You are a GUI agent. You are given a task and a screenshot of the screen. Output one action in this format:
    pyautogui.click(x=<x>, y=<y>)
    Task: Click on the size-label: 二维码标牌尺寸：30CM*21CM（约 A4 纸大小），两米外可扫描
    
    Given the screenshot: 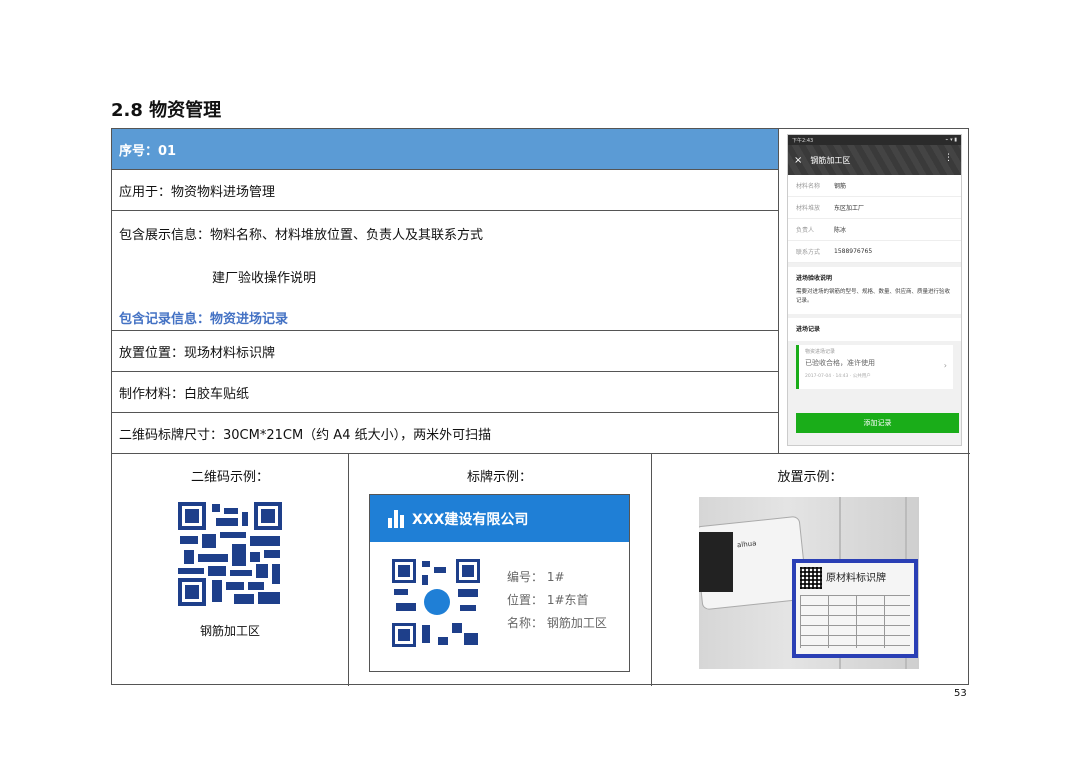 What is the action you would take?
    pyautogui.click(x=305, y=435)
    